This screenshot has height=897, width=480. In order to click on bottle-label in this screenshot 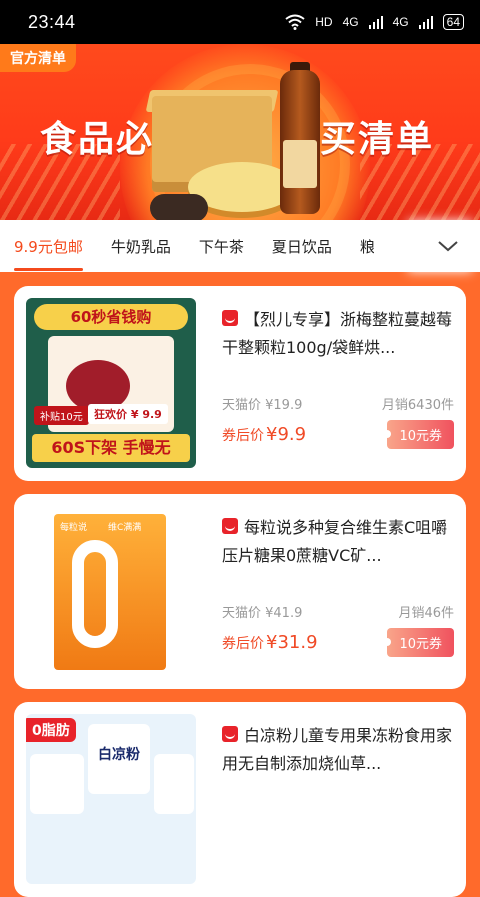, I will do `click(300, 164)`.